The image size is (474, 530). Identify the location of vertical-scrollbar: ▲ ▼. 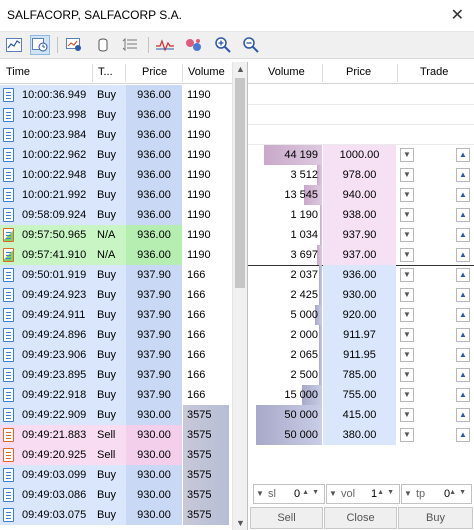
(239, 296).